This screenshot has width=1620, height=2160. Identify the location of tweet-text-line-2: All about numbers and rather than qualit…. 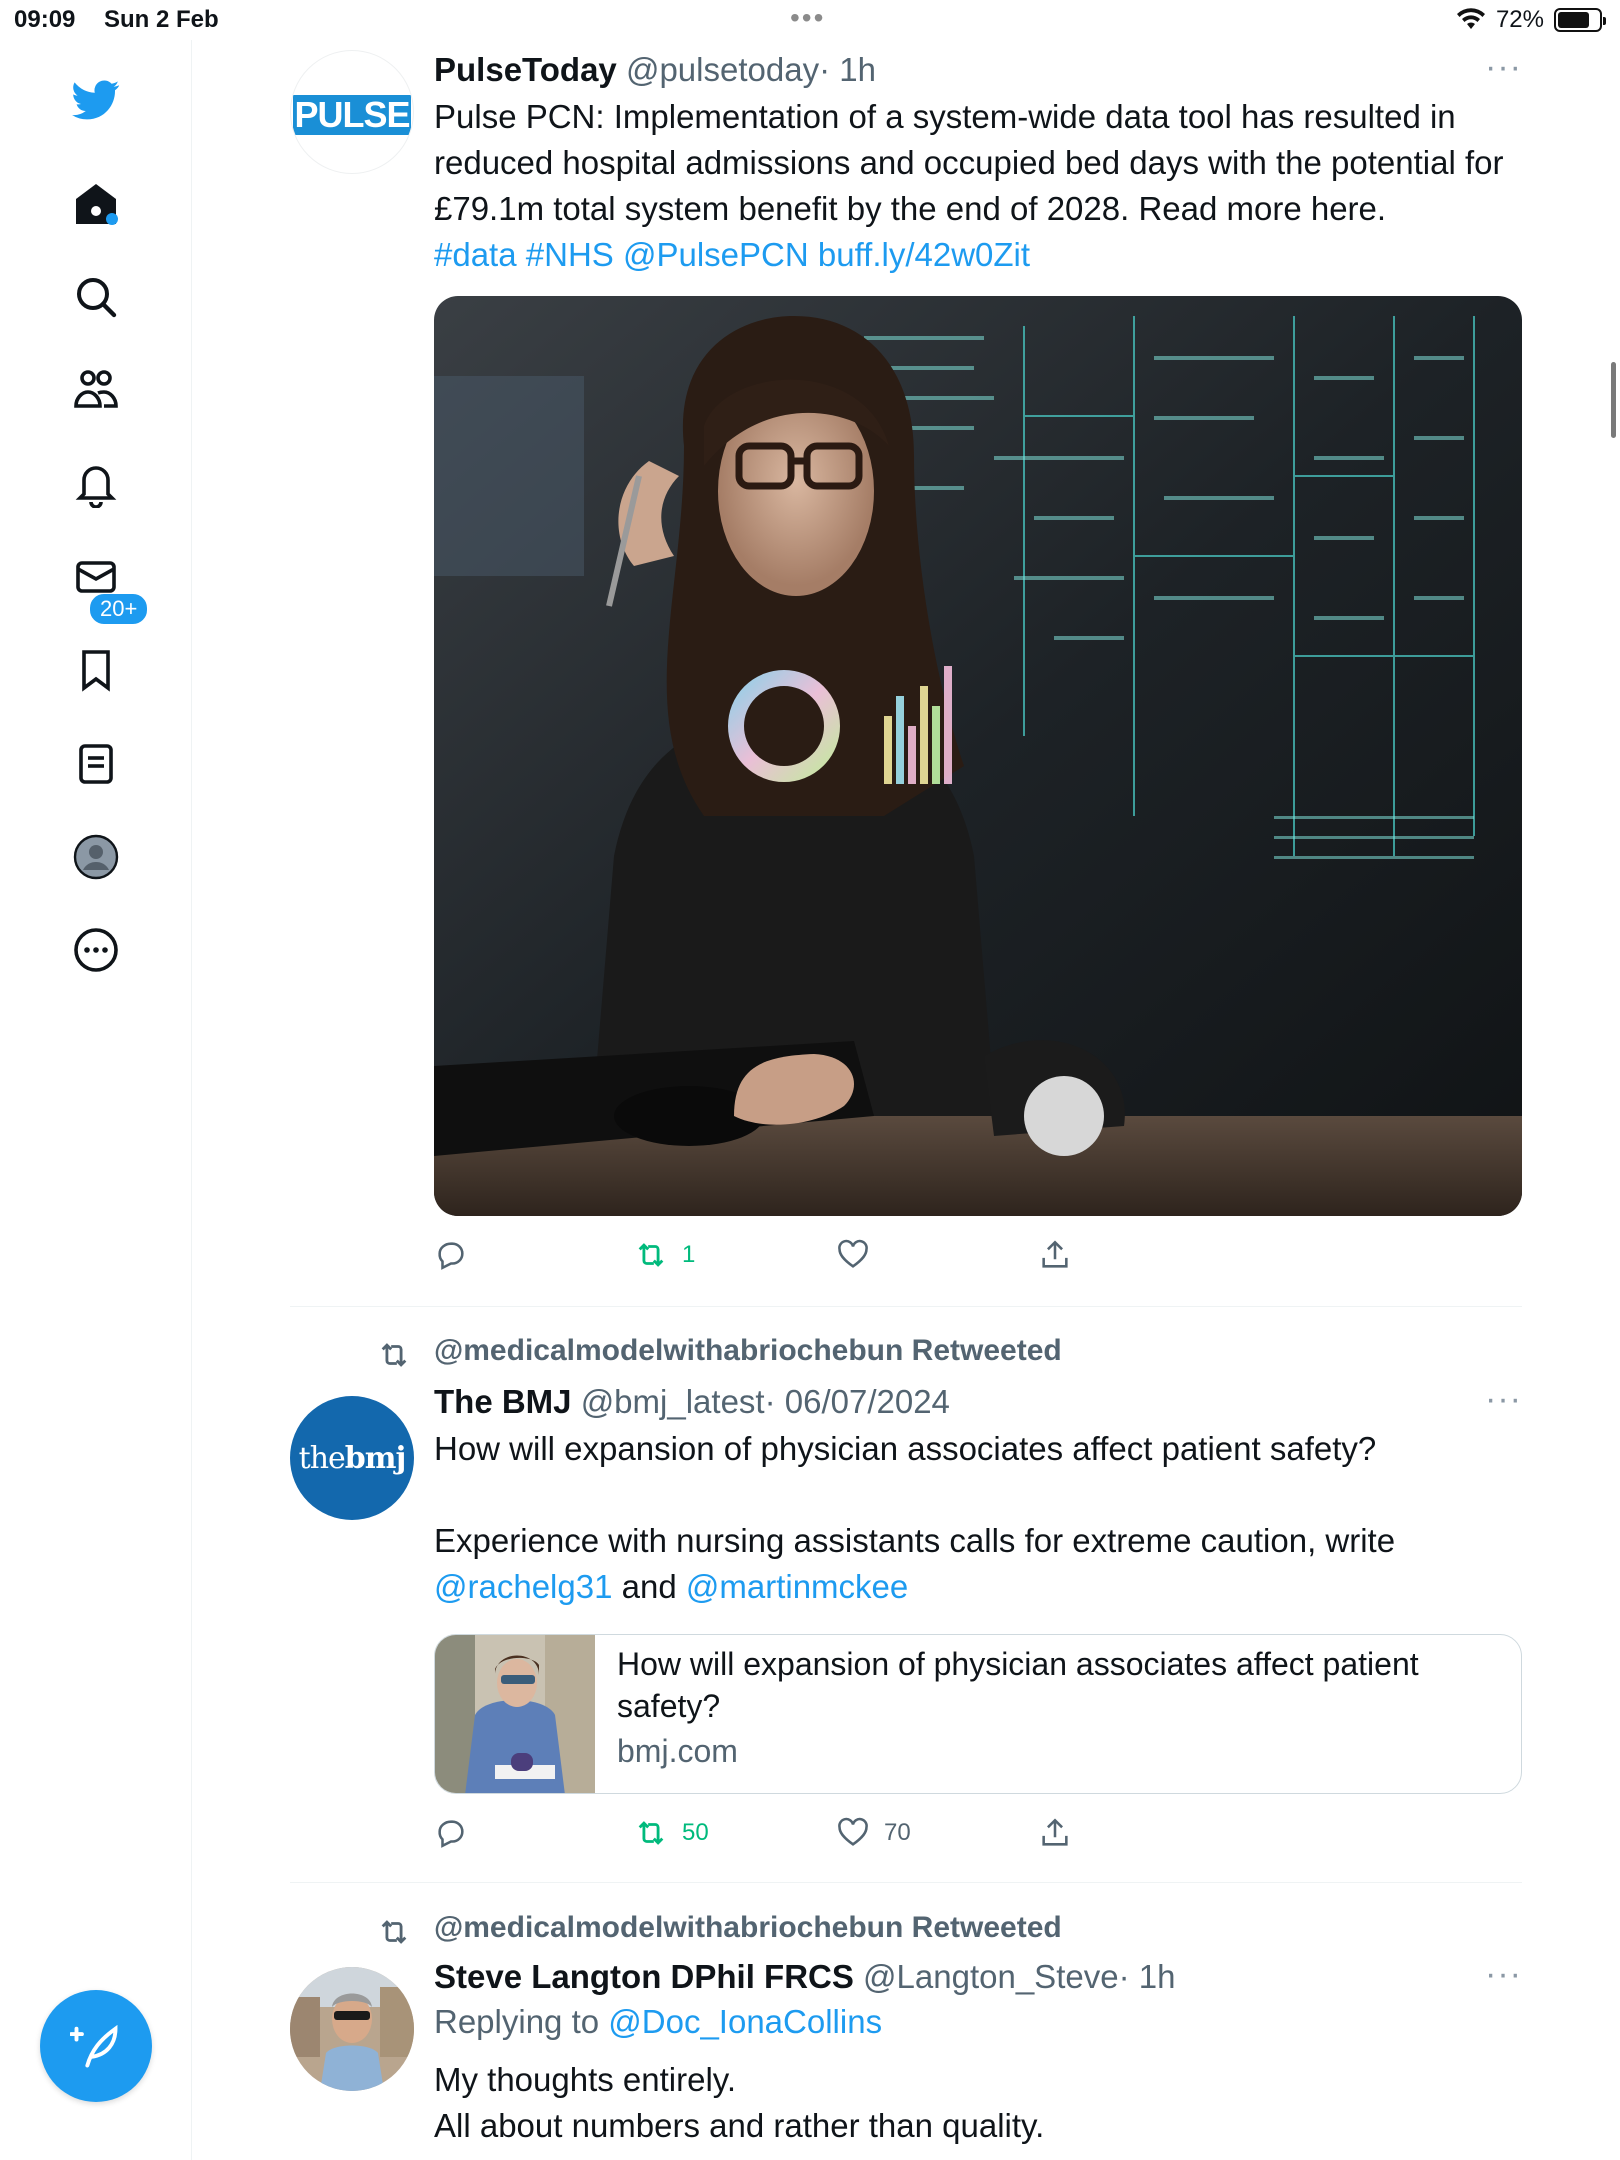
(739, 2125).